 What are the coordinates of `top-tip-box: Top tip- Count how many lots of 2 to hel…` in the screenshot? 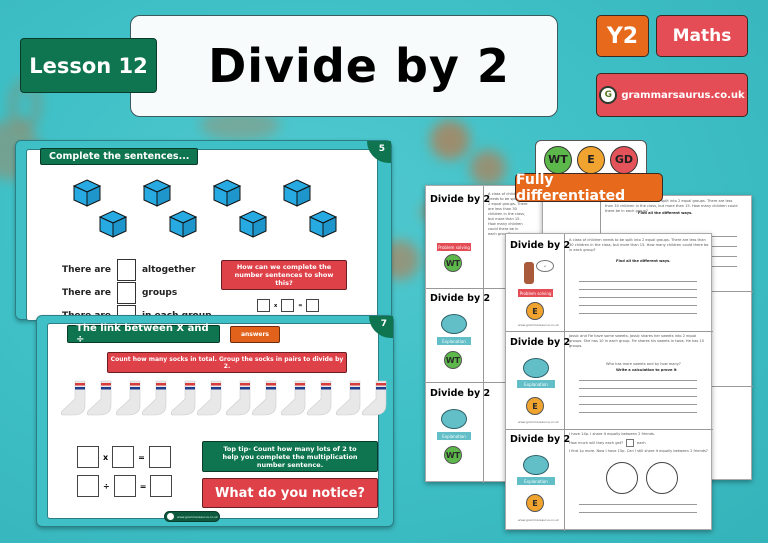 It's located at (290, 456).